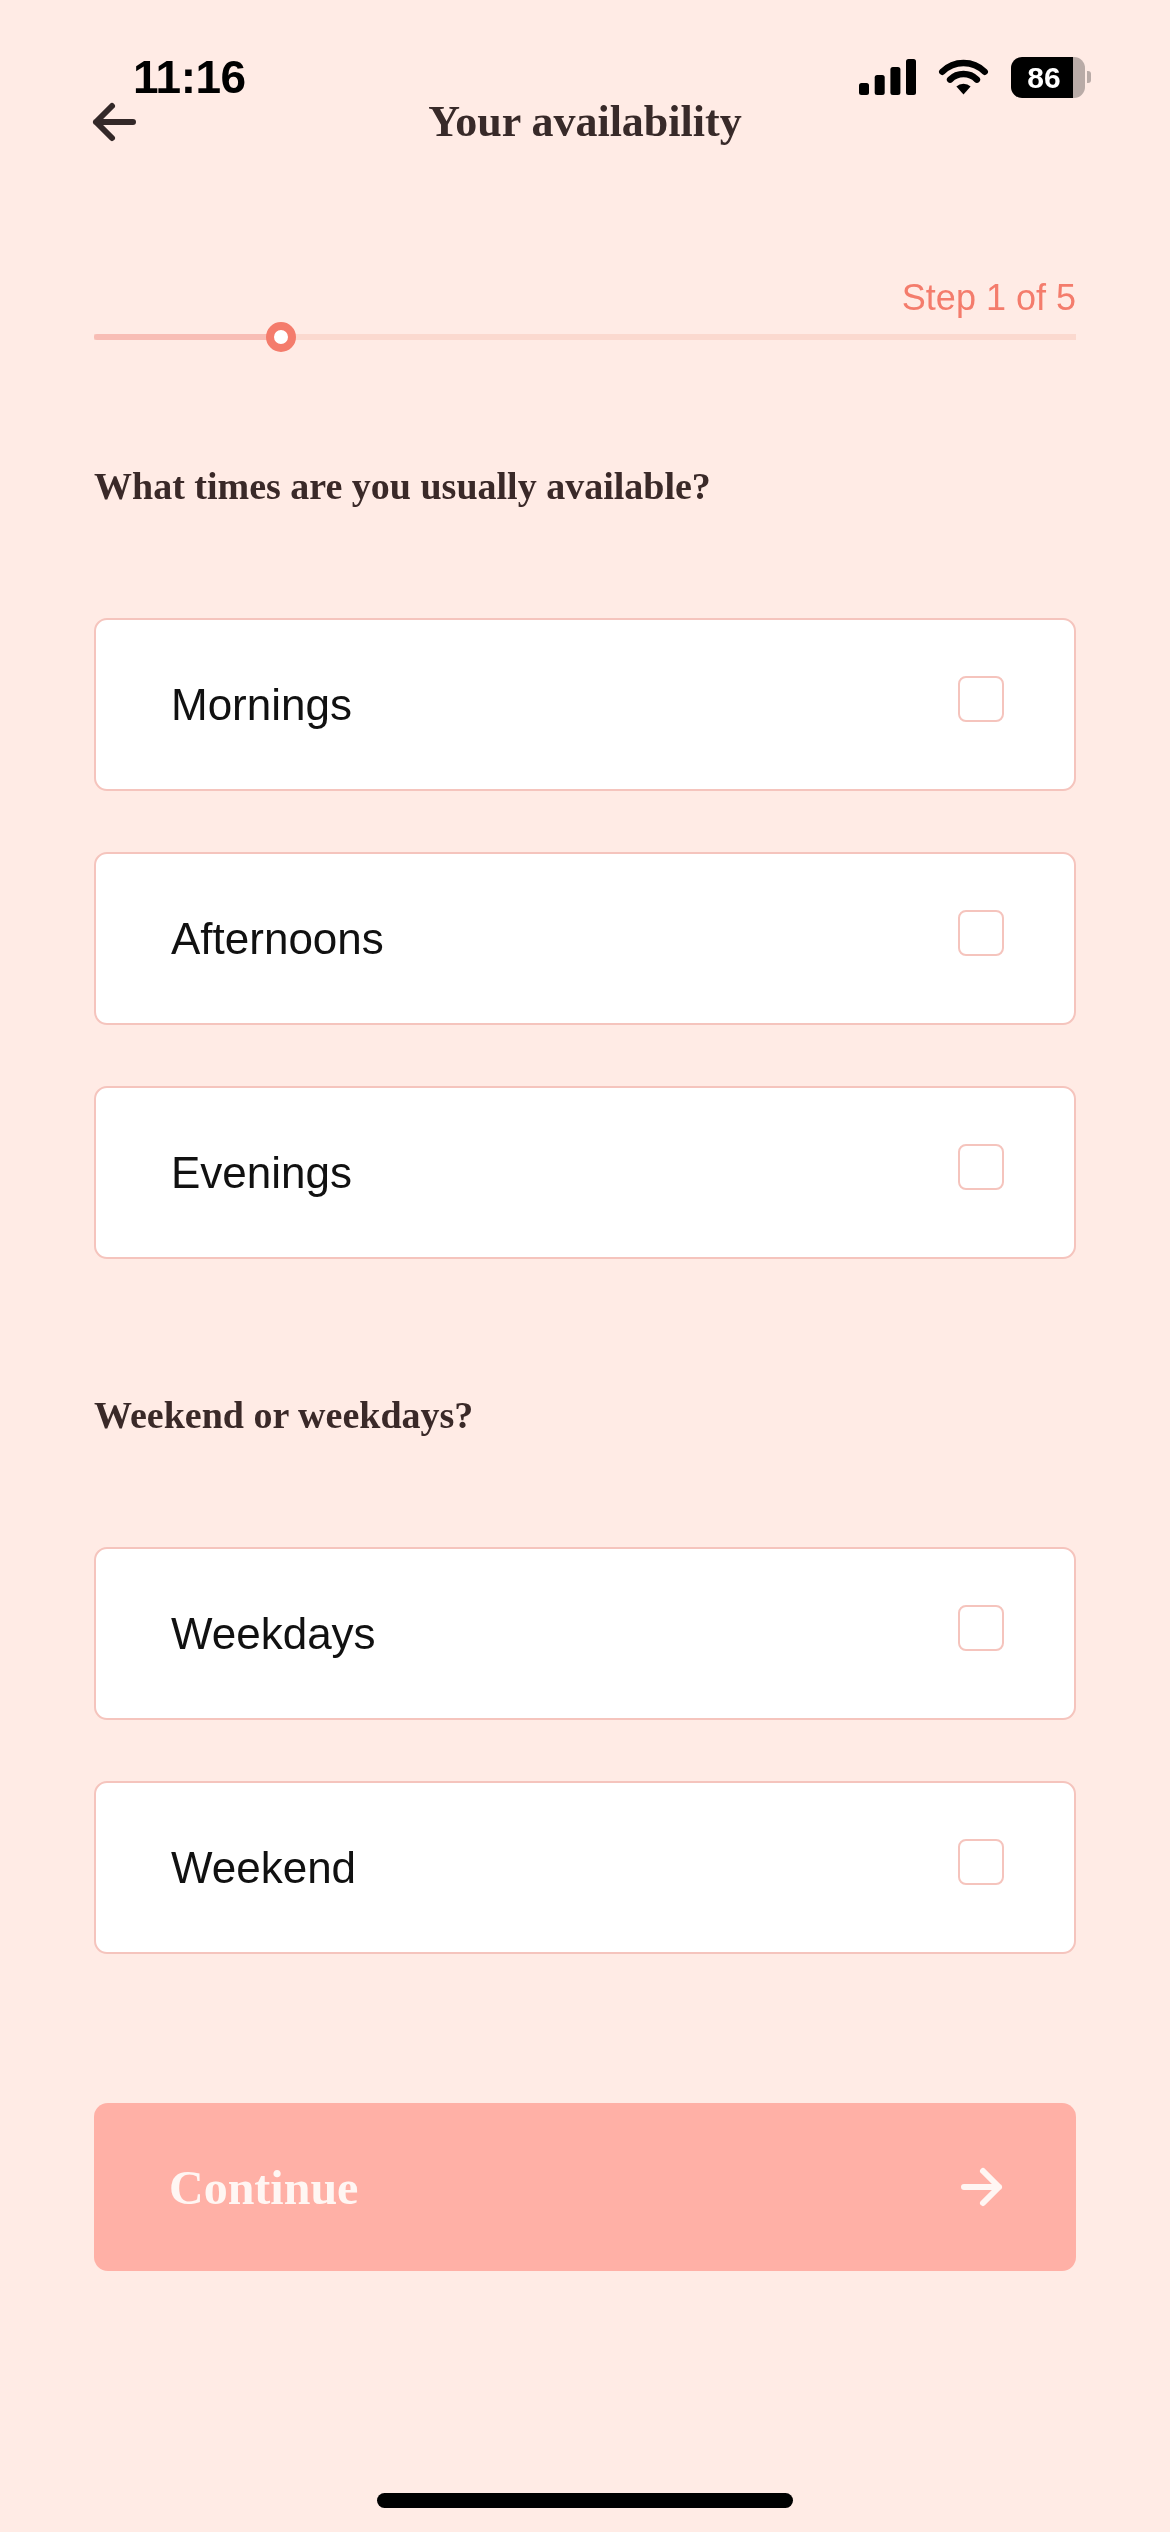 The height and width of the screenshot is (2532, 1170). I want to click on wifi-icon, so click(963, 77).